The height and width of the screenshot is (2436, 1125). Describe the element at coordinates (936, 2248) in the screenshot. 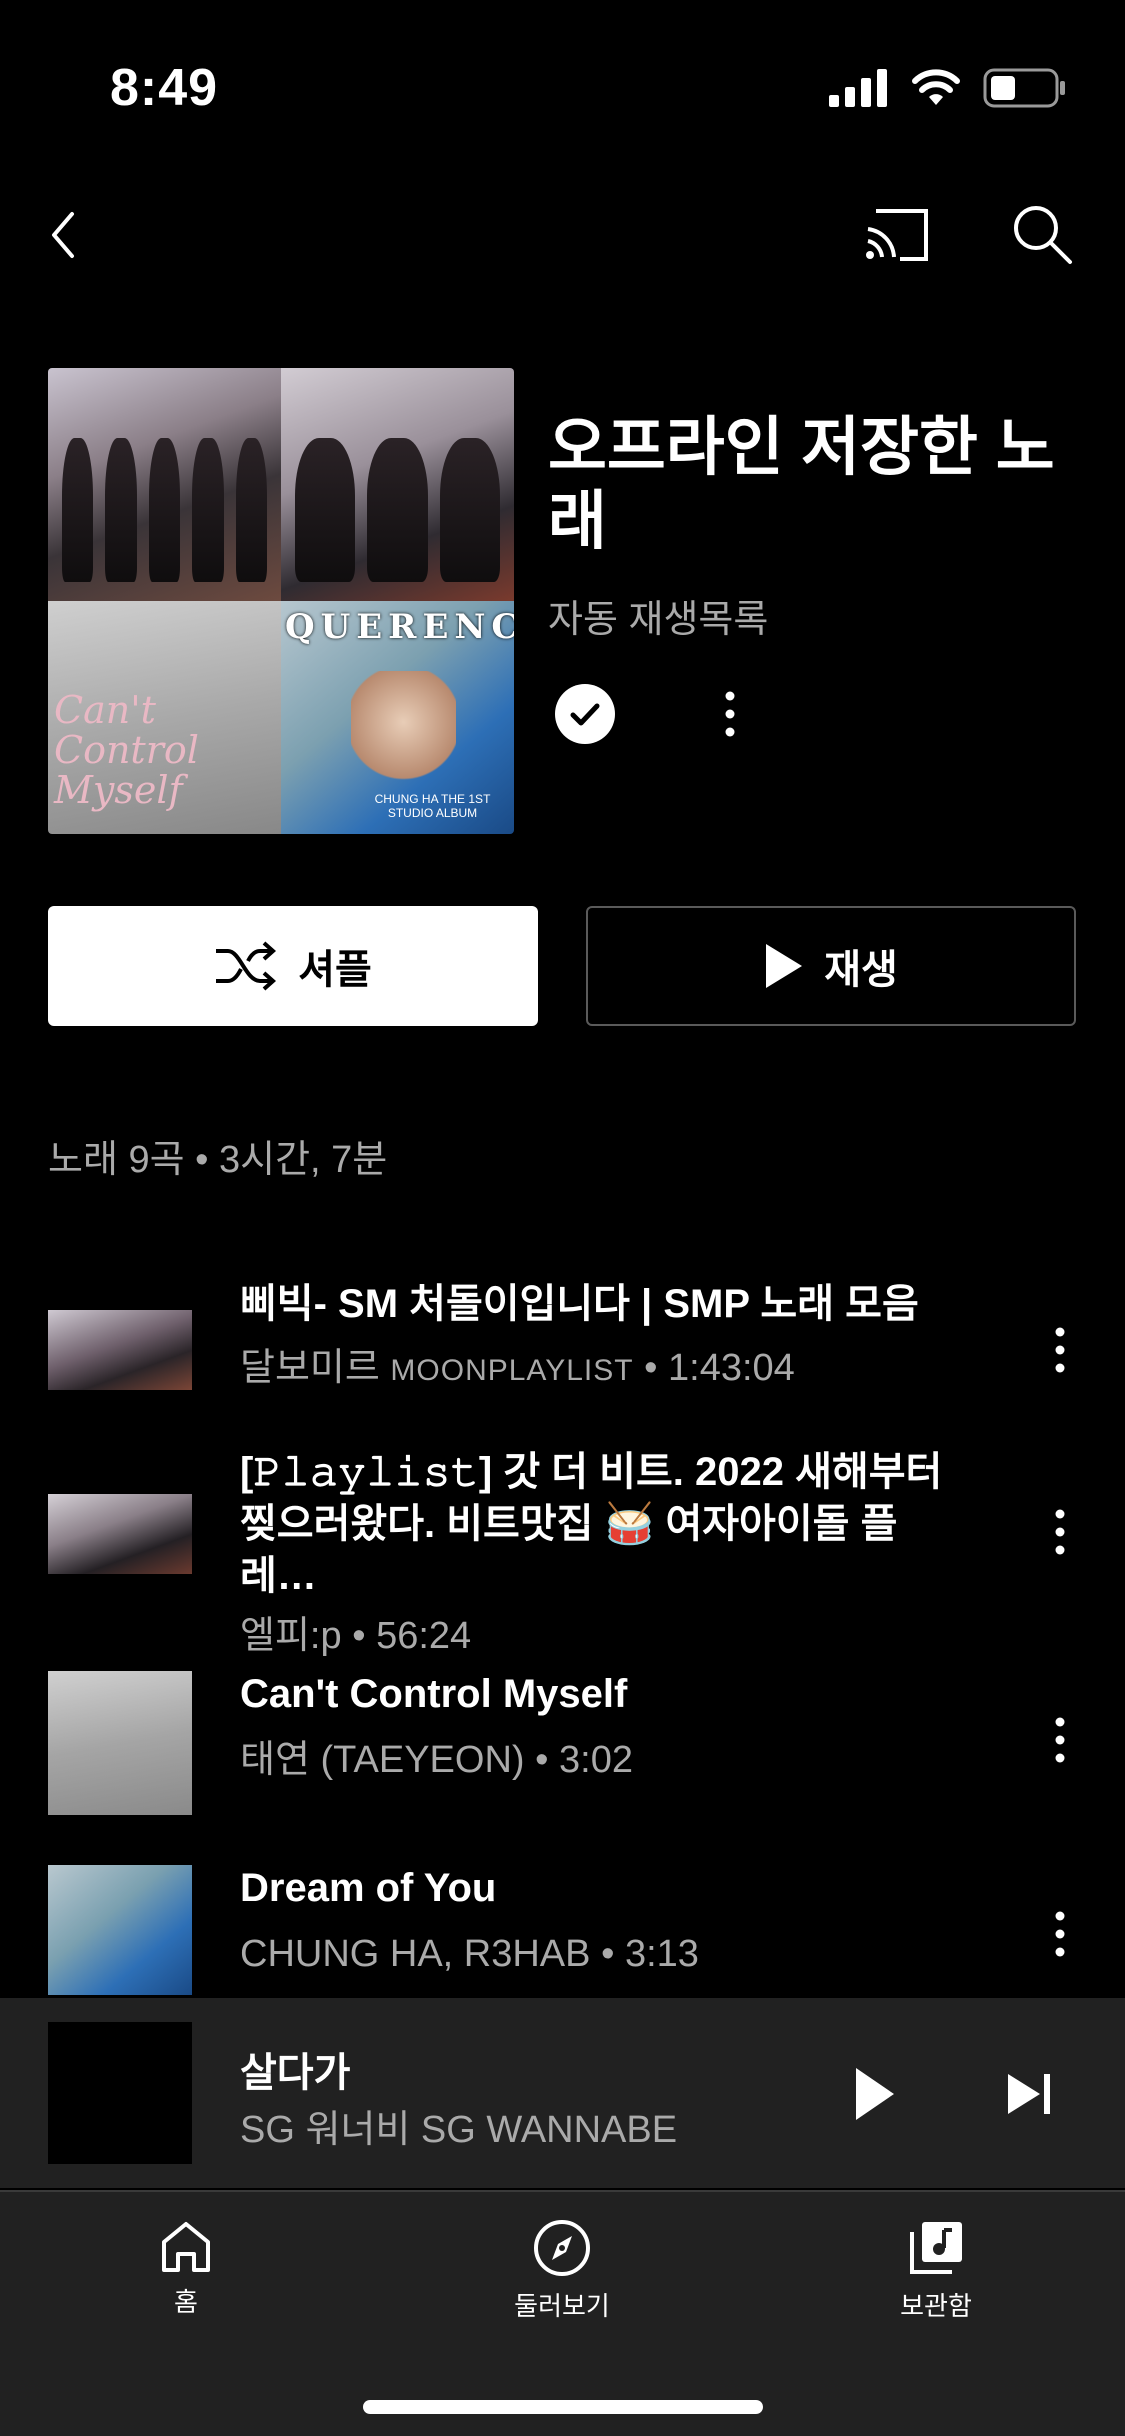

I see `library-icon` at that location.